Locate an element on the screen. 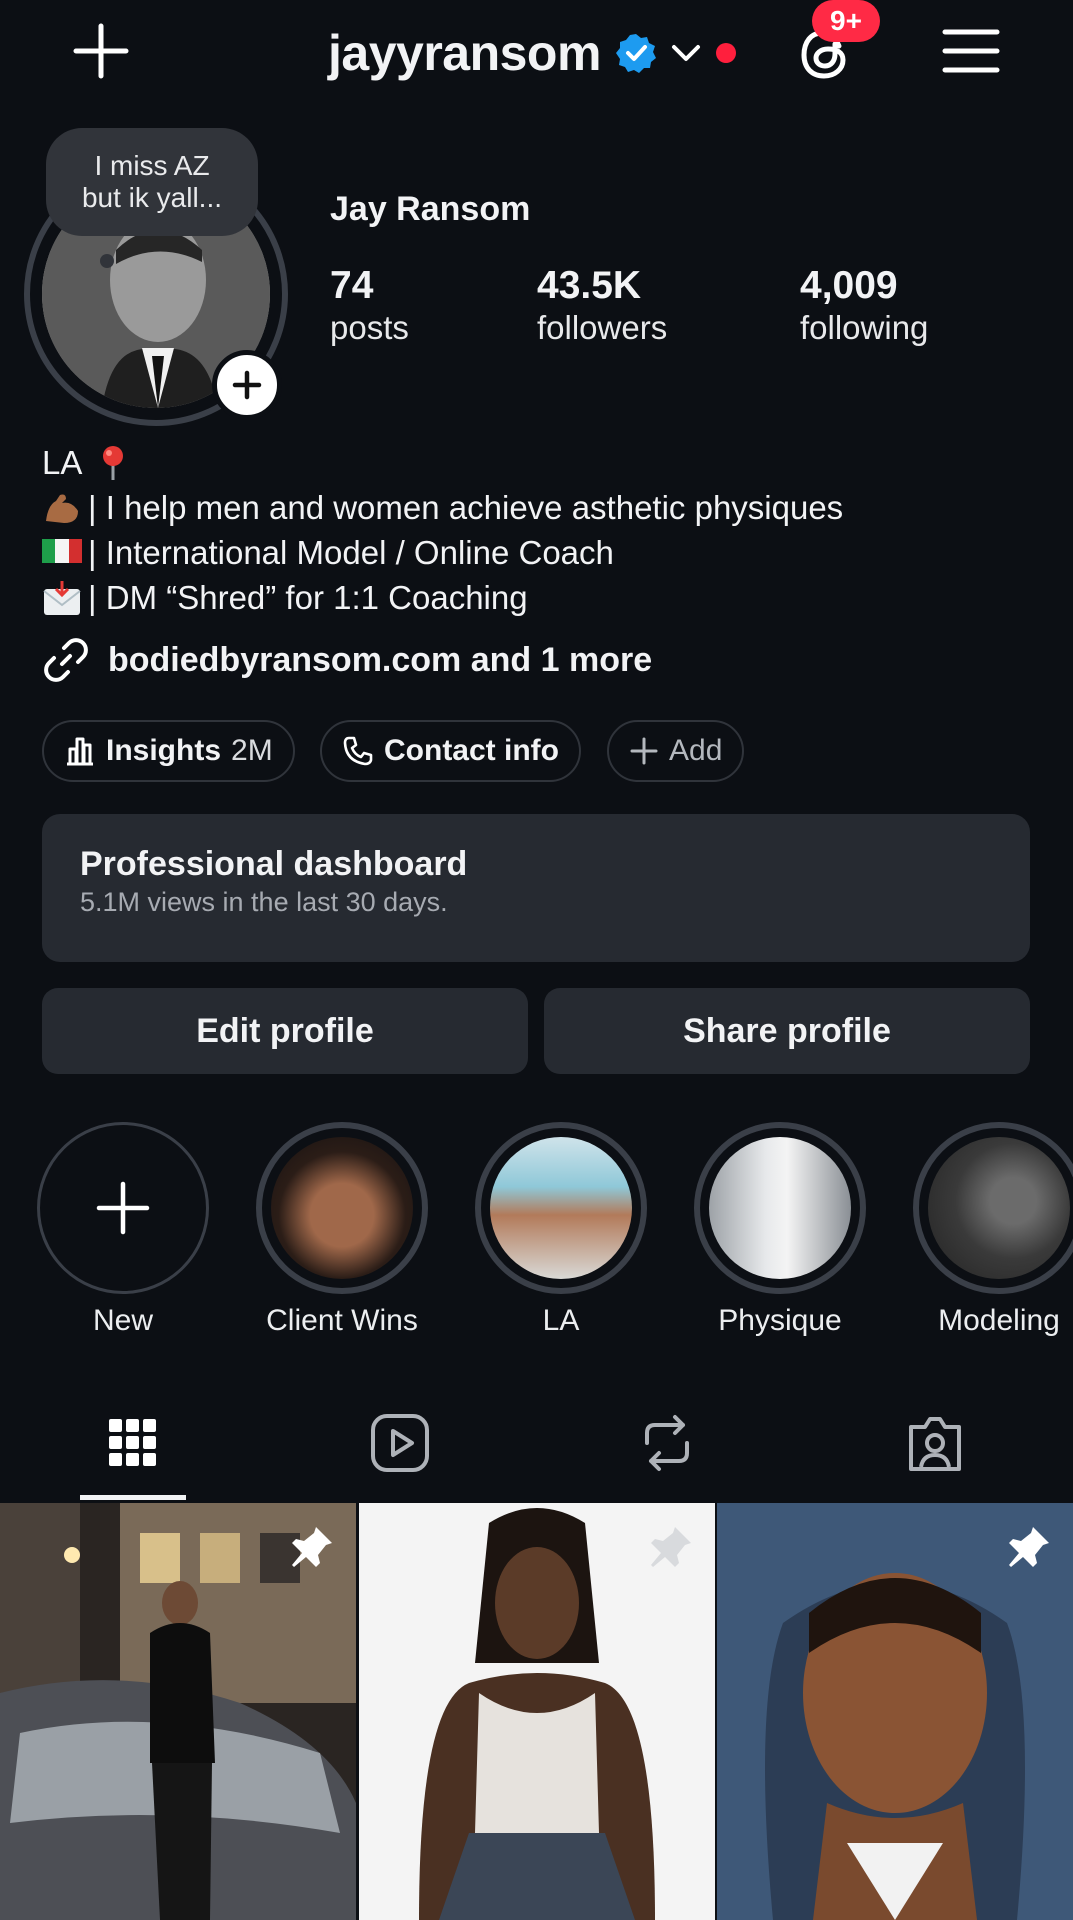  stat-following: 4,009 following is located at coordinates (864, 306).